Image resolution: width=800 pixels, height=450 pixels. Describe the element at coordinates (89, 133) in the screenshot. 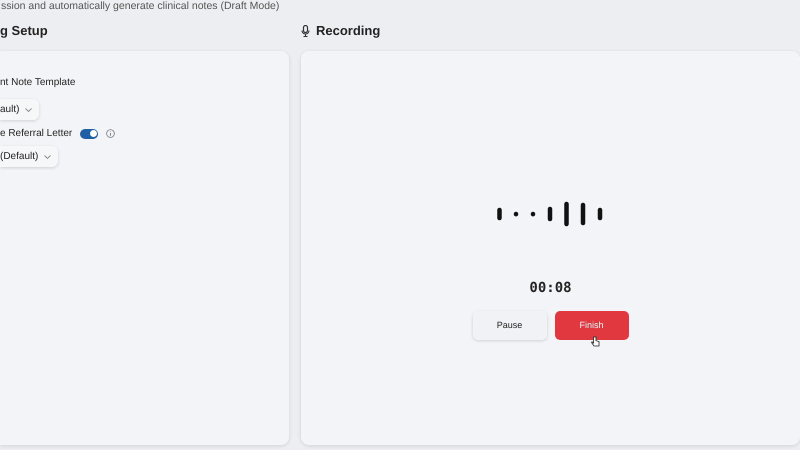

I see `toggle-switch` at that location.